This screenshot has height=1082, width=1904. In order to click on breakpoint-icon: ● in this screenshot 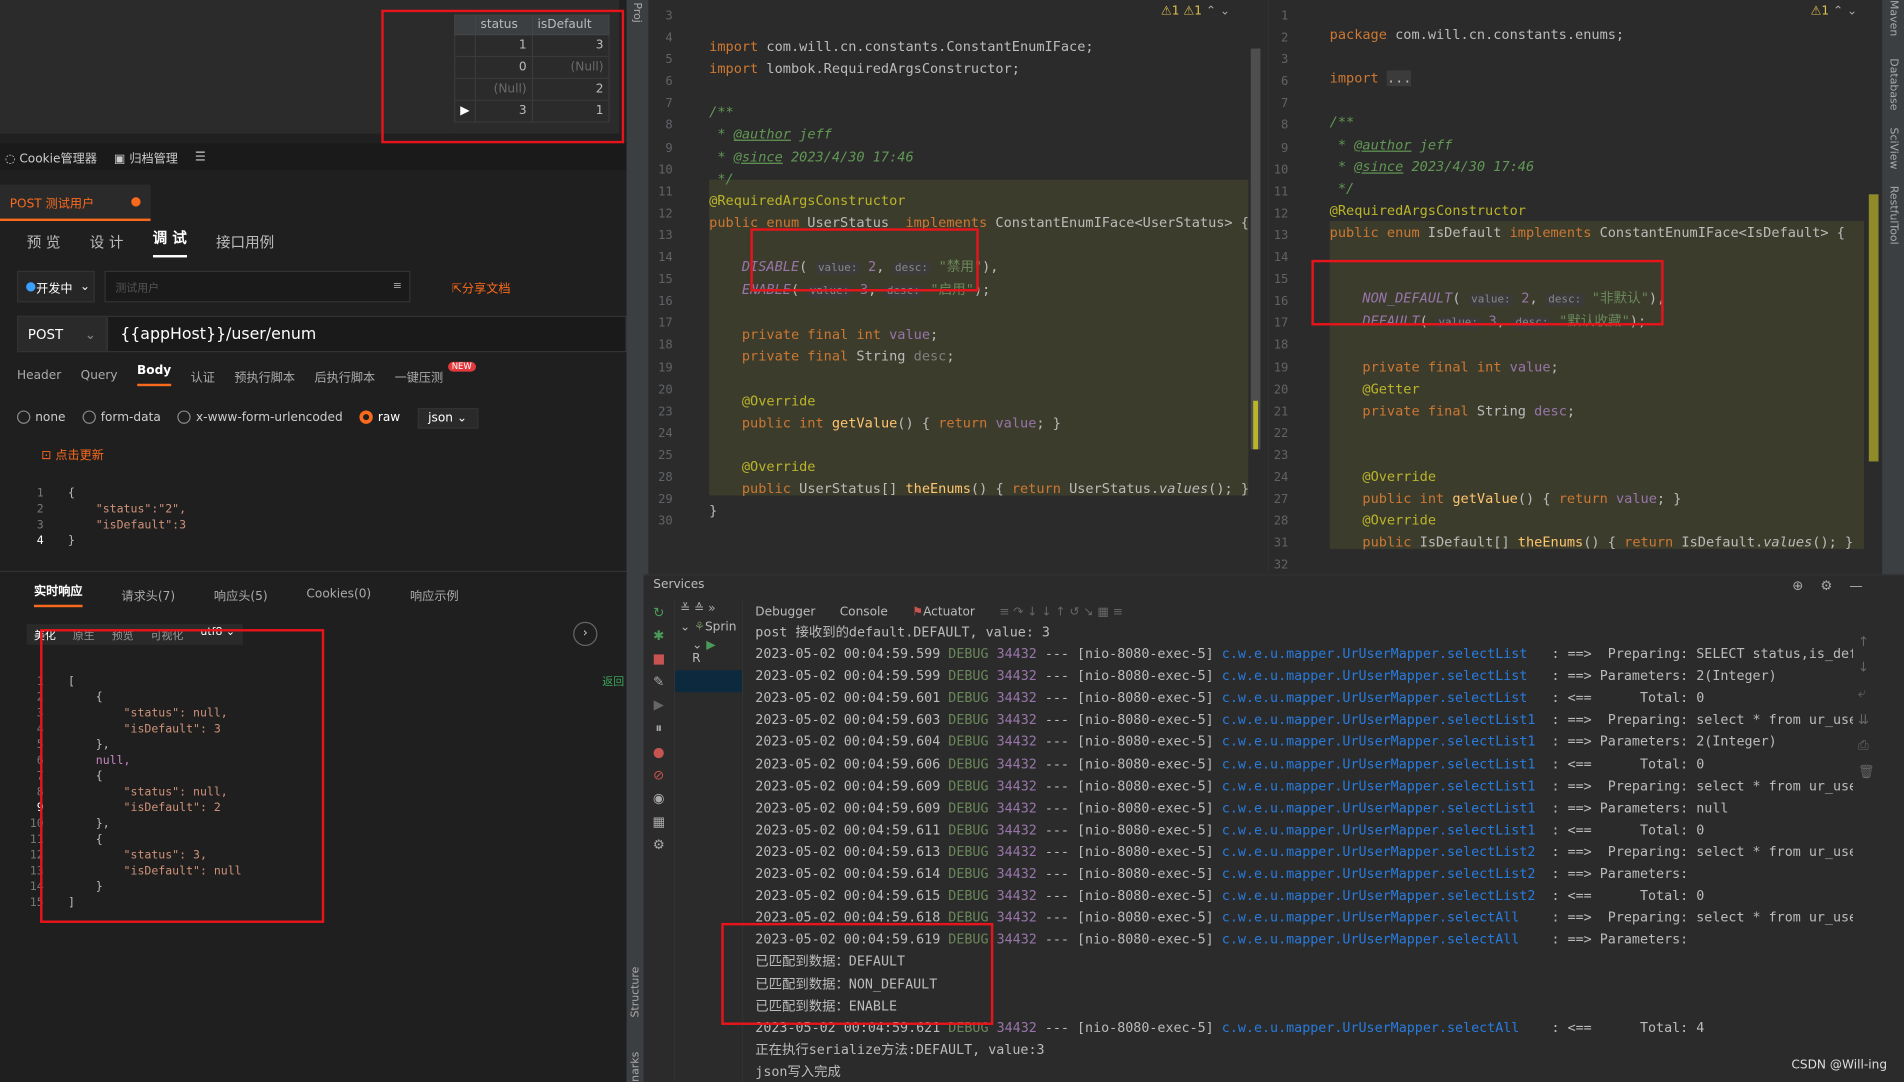, I will do `click(659, 752)`.